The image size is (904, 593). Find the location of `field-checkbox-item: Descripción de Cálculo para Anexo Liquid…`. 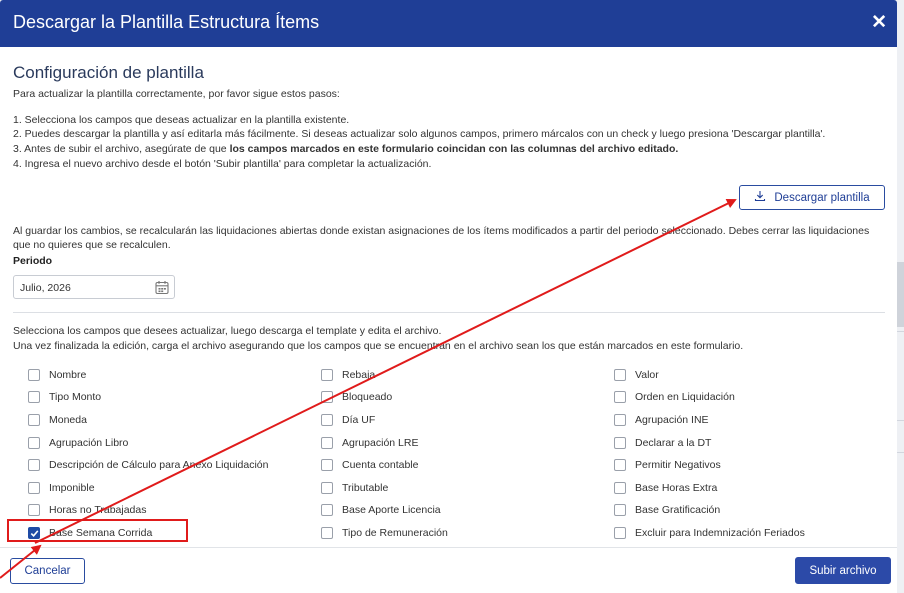

field-checkbox-item: Descripción de Cálculo para Anexo Liquid… is located at coordinates (148, 465).